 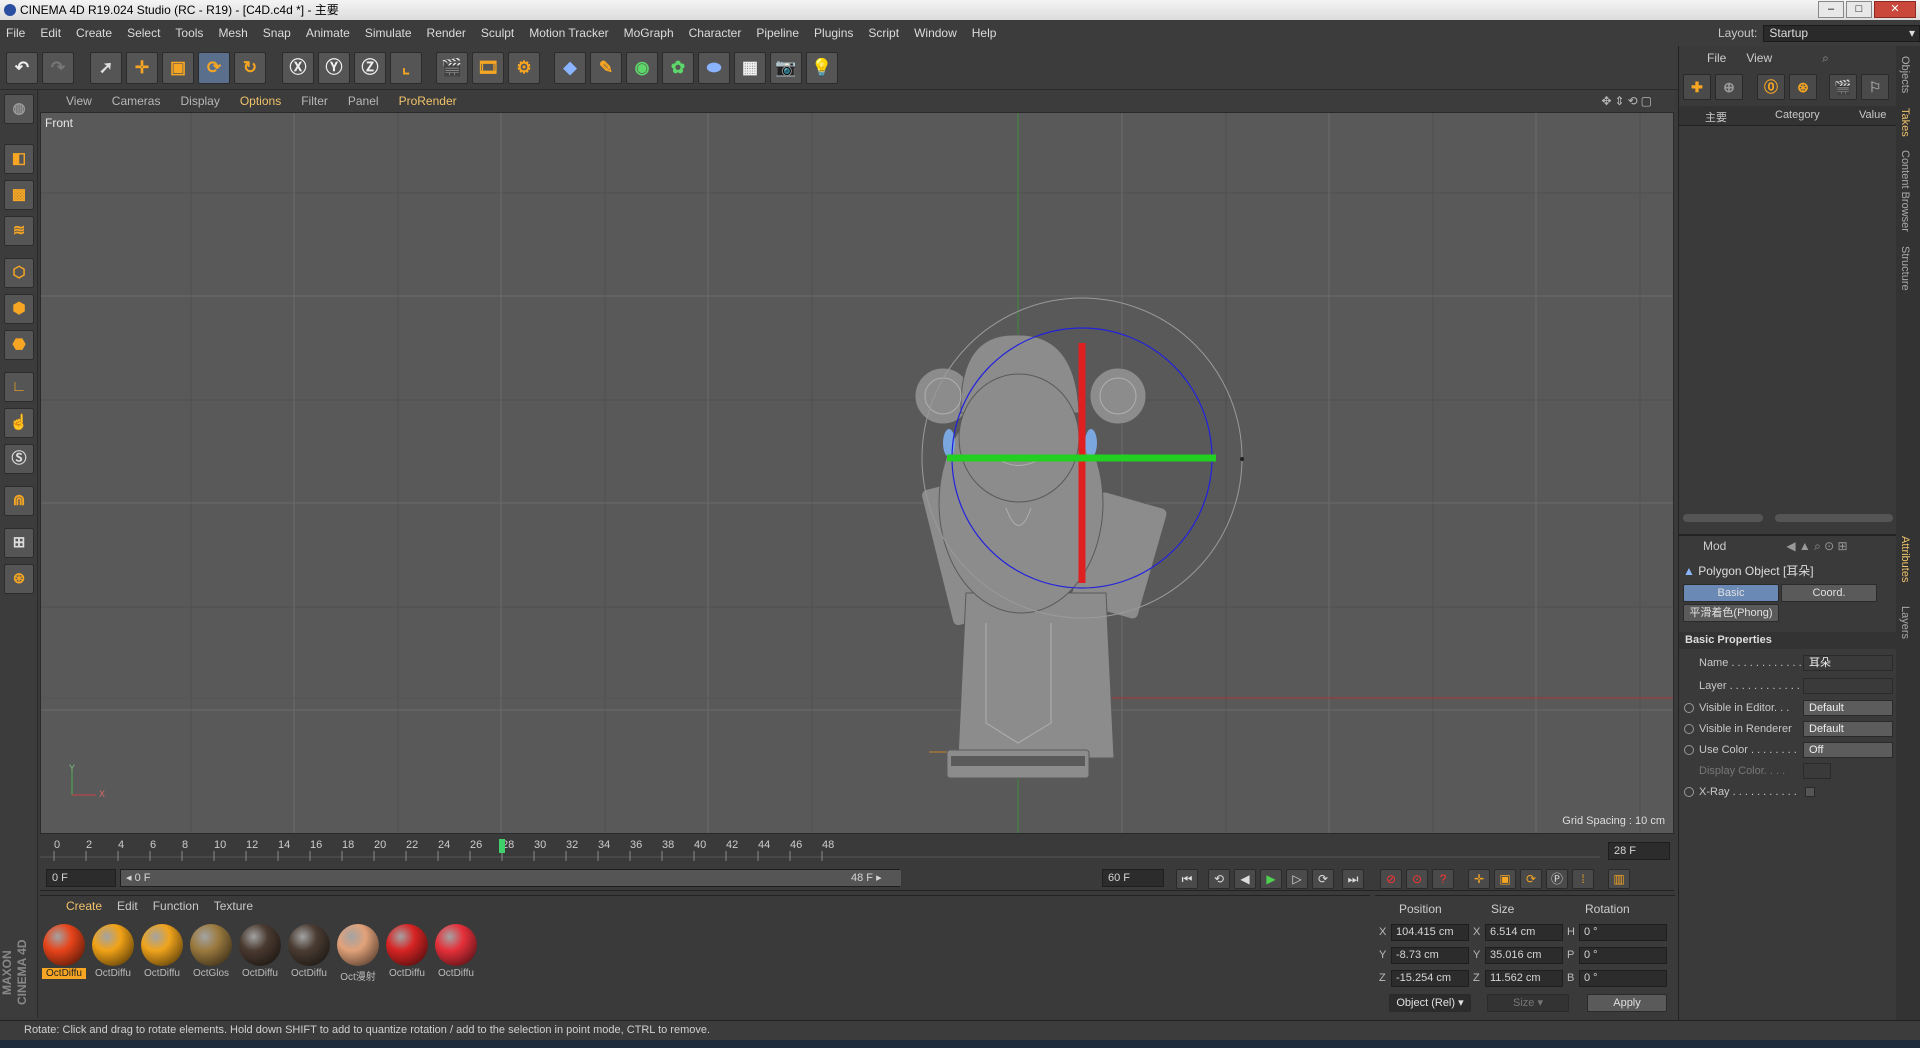 What do you see at coordinates (1391, 879) in the screenshot?
I see `record-keys-icon: ⊘` at bounding box center [1391, 879].